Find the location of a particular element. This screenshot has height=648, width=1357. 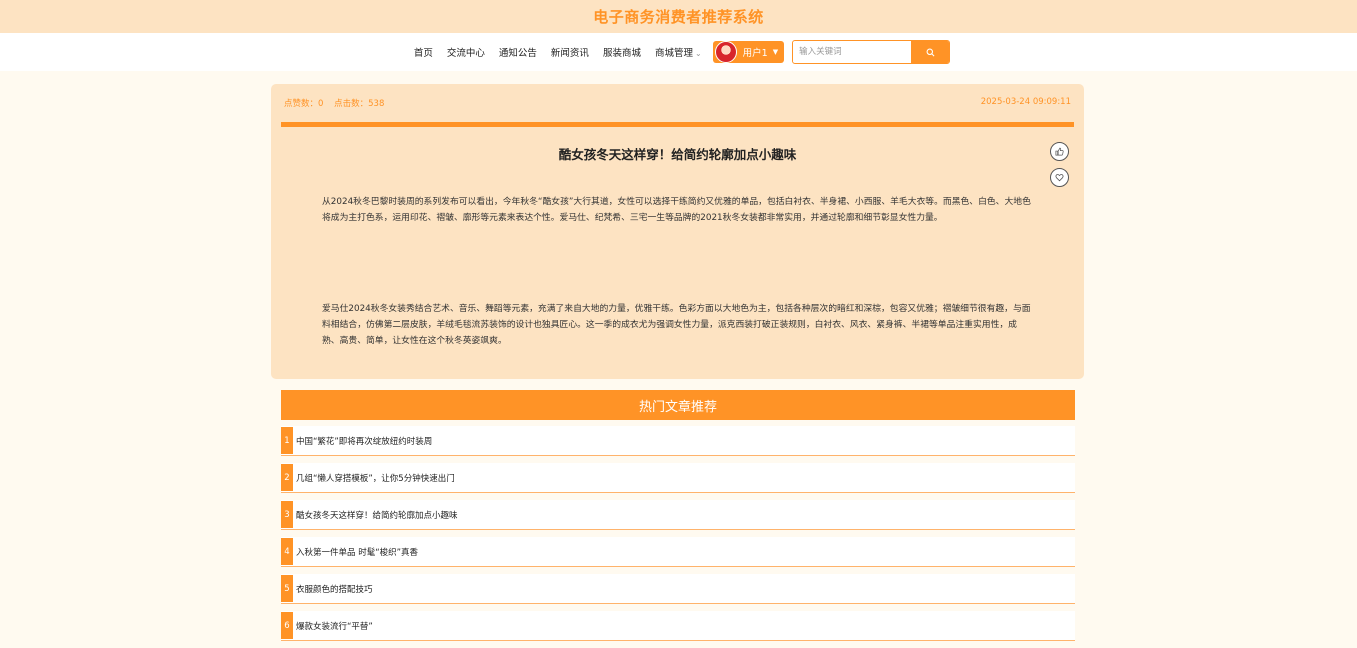

list-item-title: 酷女孩冬天这样穿！给简约轮廓加点小趣味 is located at coordinates (377, 515).